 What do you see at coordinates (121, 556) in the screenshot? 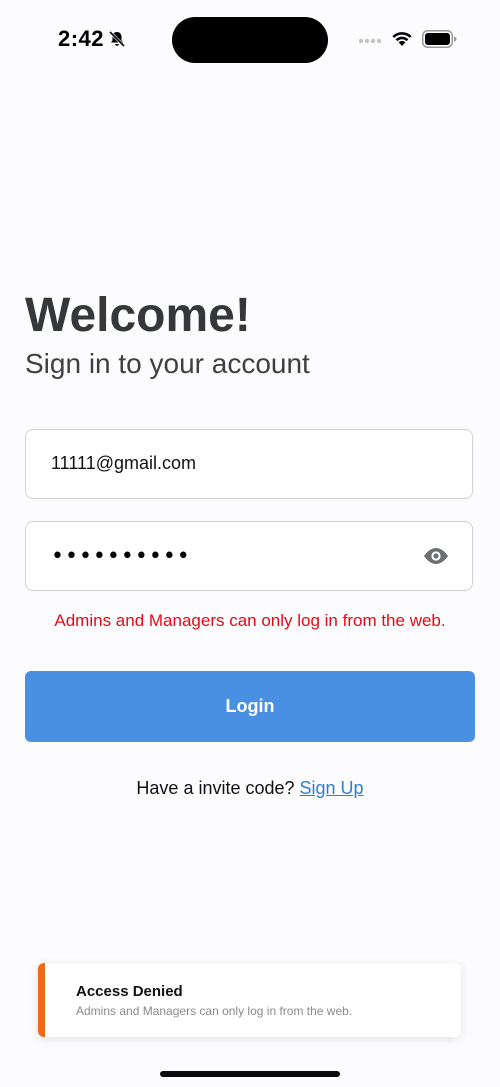
I see `password-input: ••••••••••` at bounding box center [121, 556].